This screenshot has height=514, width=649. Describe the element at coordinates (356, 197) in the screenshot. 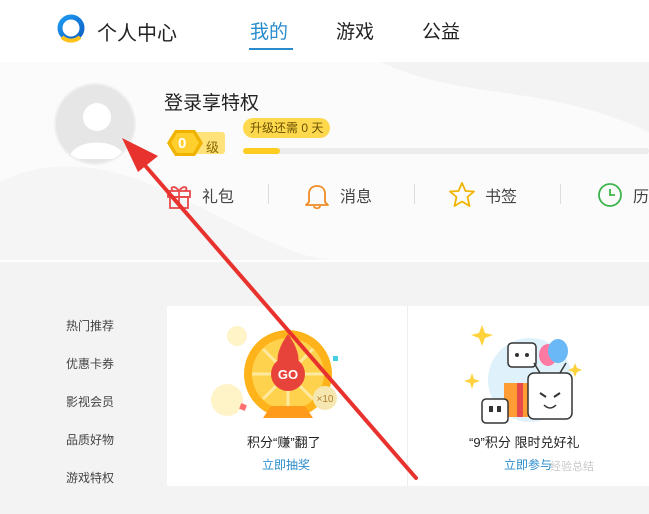

I see `quick-action-label: 消息` at that location.